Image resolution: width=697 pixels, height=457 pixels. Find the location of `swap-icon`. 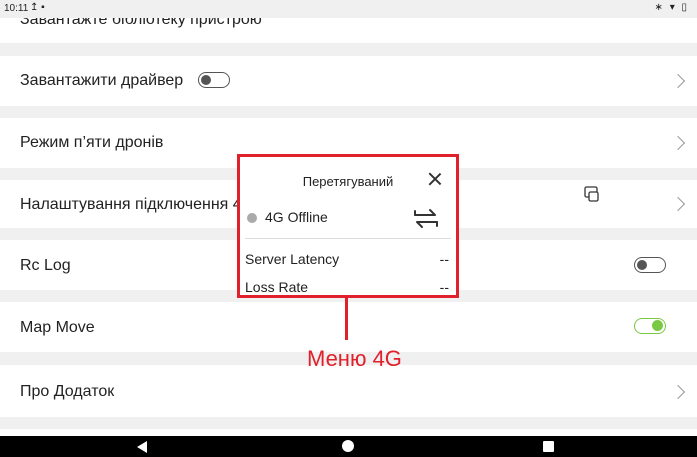

swap-icon is located at coordinates (426, 218).